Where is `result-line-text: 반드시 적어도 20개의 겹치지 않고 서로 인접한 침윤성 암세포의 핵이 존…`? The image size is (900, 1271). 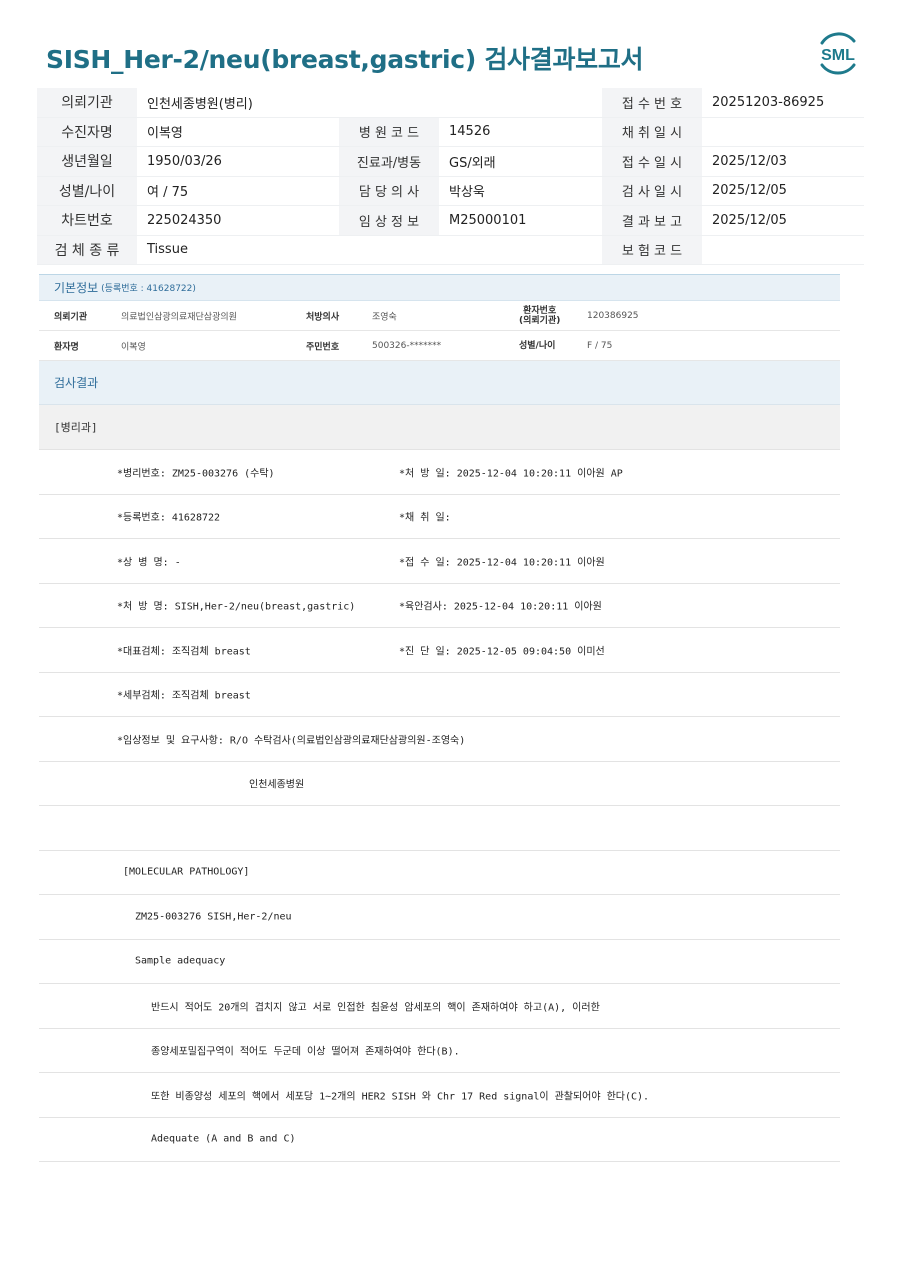
result-line-text: 반드시 적어도 20개의 겹치지 않고 서로 인접한 침윤성 암세포의 핵이 존… is located at coordinates (375, 1008).